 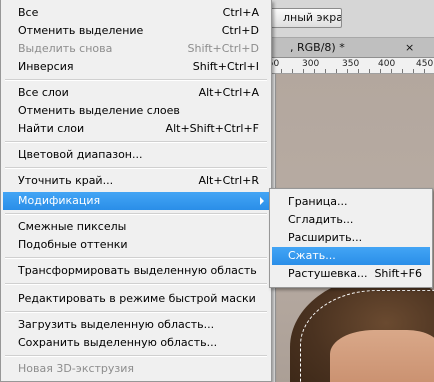 I want to click on ruler-tick: 300, so click(x=311, y=64).